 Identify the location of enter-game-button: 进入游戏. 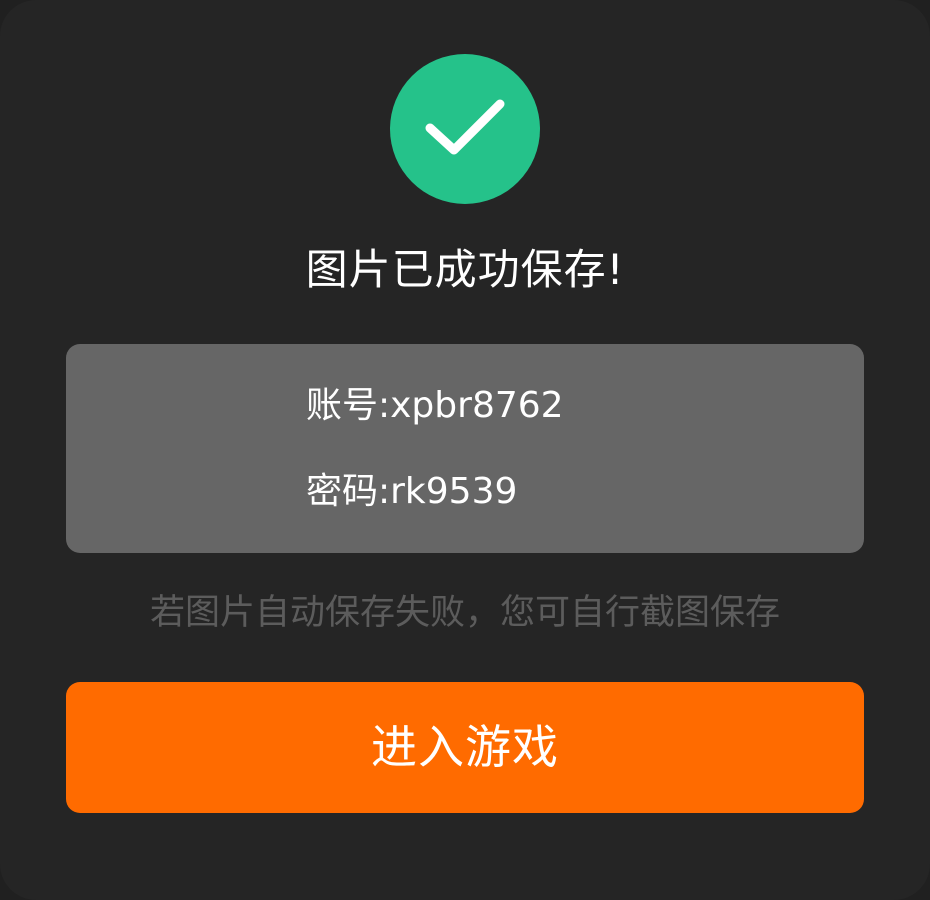
(465, 747).